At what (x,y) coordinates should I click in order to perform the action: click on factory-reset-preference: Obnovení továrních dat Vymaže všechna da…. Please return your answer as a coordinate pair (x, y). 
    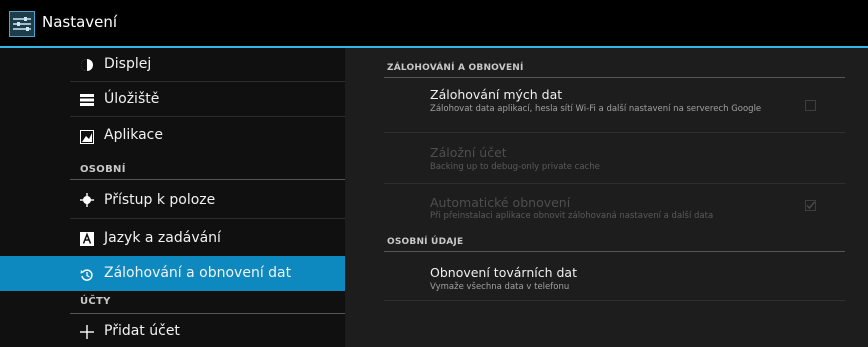
    Looking at the image, I should click on (606, 276).